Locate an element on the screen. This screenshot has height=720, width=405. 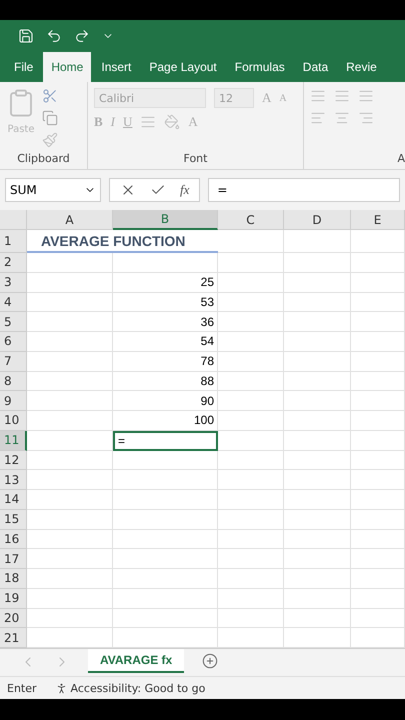
align-center-icon is located at coordinates (342, 118).